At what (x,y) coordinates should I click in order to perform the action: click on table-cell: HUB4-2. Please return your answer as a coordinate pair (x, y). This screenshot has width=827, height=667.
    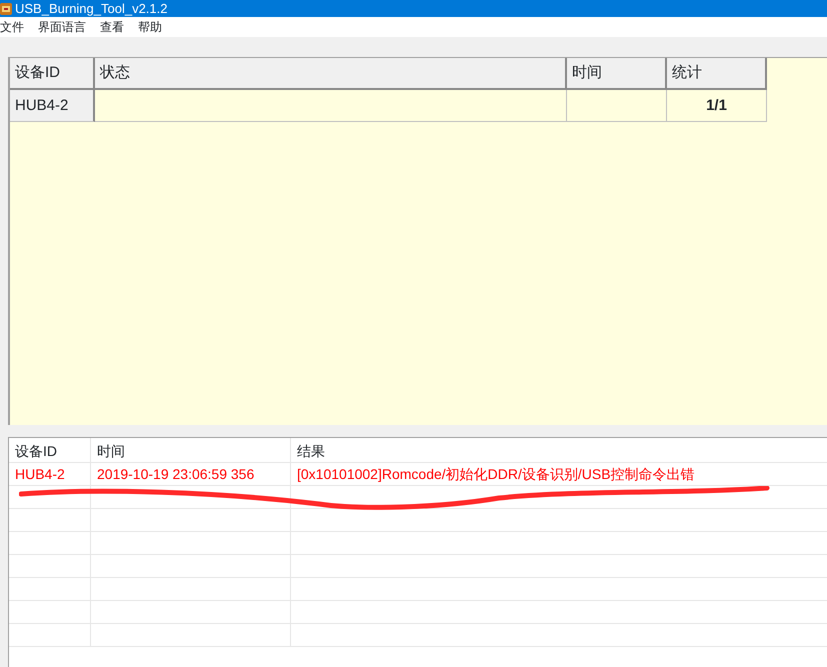
    Looking at the image, I should click on (50, 474).